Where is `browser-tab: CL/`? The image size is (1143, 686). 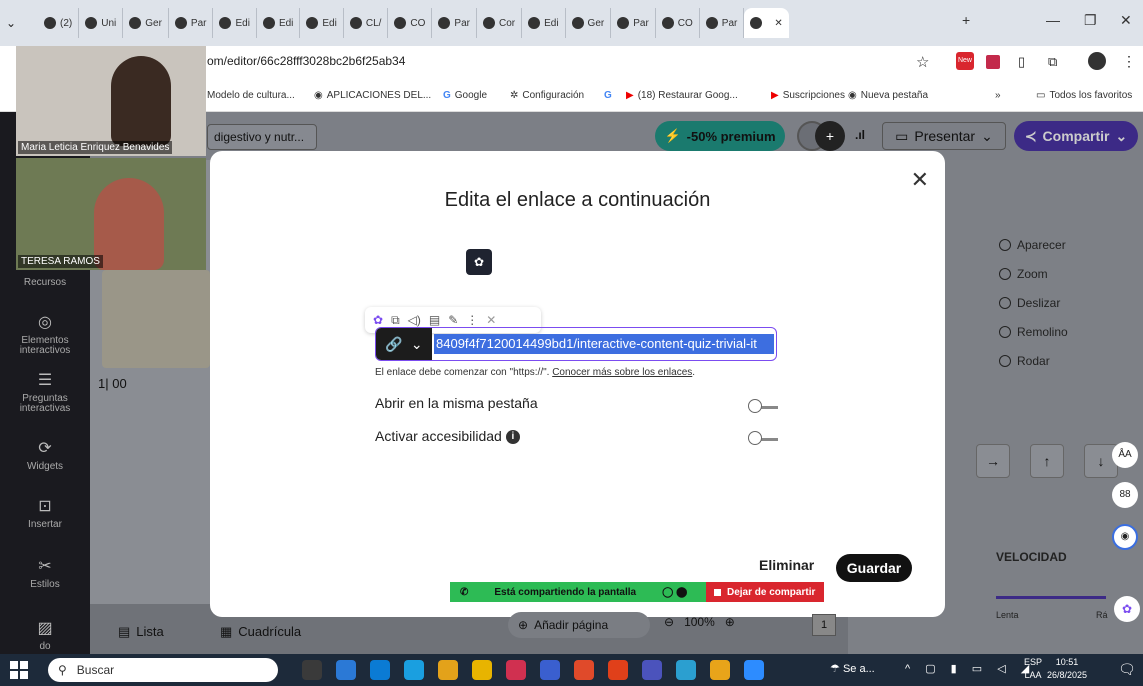 browser-tab: CL/ is located at coordinates (366, 23).